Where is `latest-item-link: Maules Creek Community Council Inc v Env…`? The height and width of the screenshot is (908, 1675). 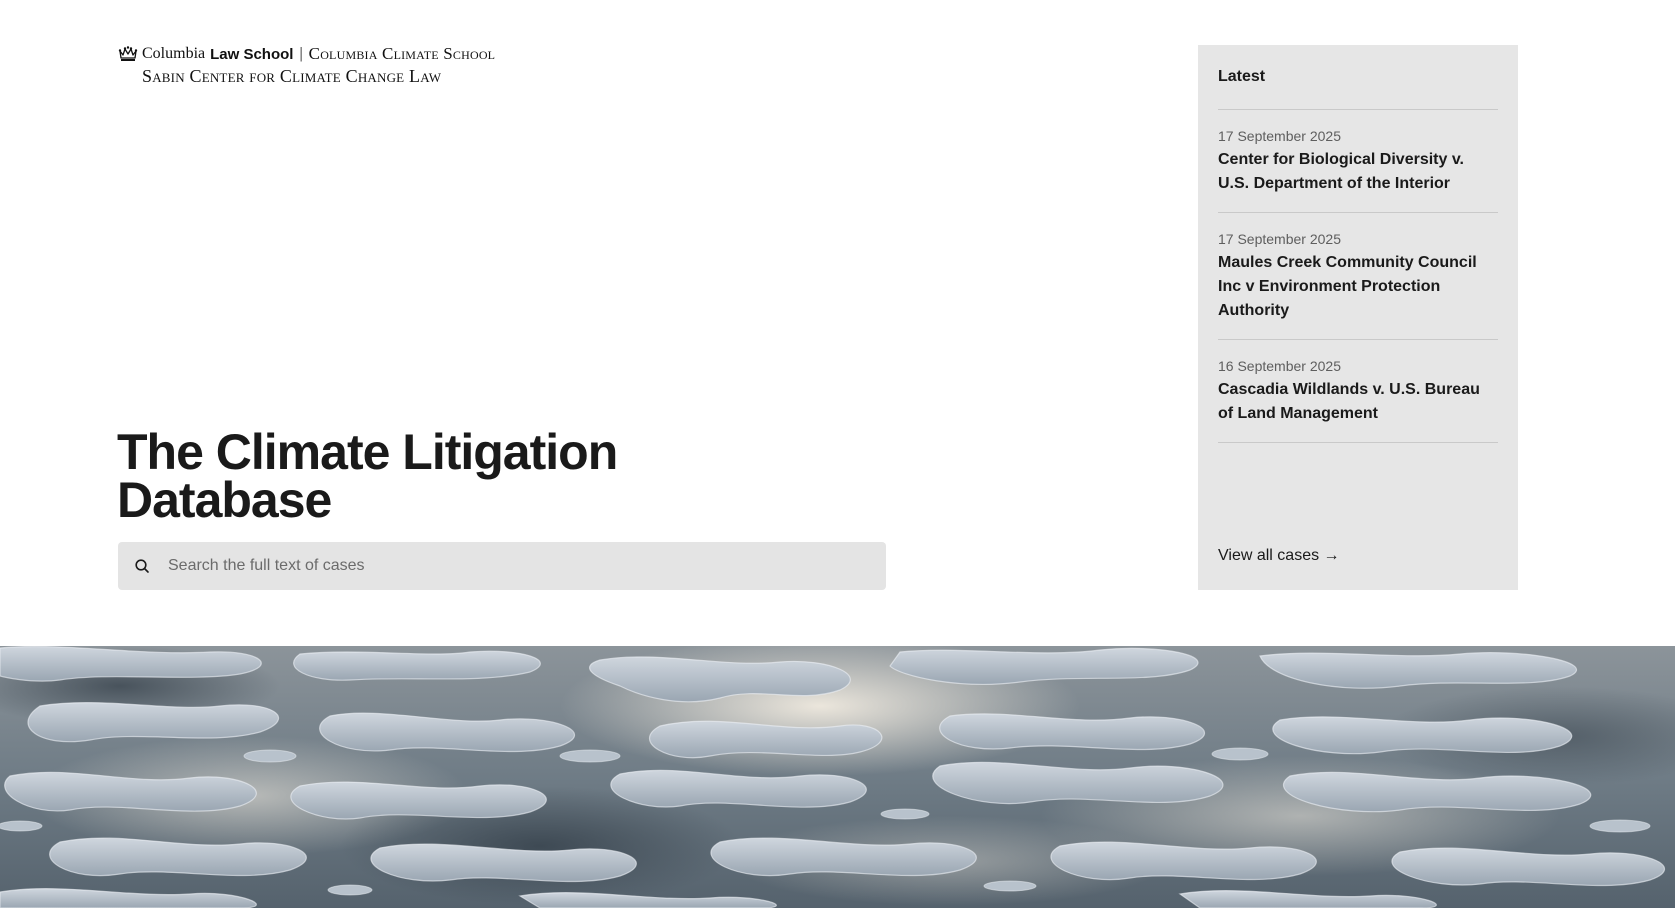 latest-item-link: Maules Creek Community Council Inc v Env… is located at coordinates (1358, 287).